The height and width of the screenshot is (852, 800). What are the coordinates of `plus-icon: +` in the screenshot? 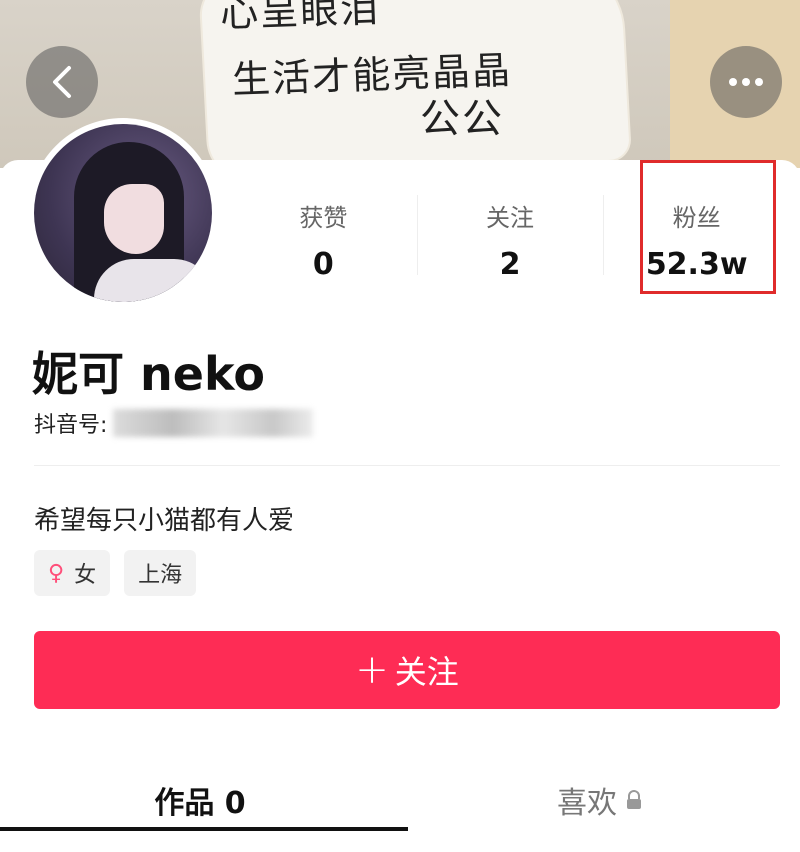 It's located at (372, 670).